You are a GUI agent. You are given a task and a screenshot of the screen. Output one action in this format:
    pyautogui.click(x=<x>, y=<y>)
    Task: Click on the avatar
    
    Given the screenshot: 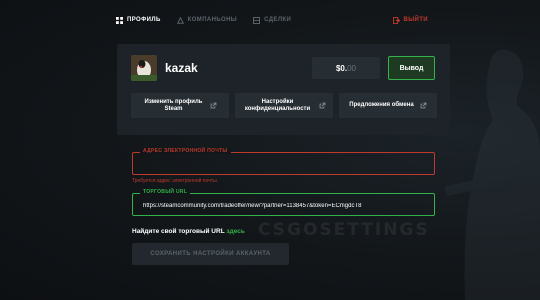 What is the action you would take?
    pyautogui.click(x=144, y=68)
    